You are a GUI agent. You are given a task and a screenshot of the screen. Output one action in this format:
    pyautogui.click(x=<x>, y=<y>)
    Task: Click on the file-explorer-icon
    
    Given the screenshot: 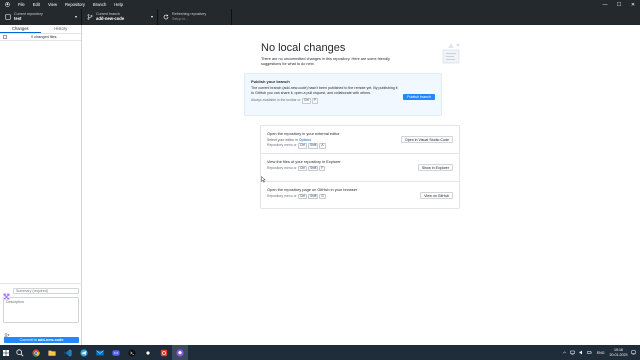 What is the action you would take?
    pyautogui.click(x=52, y=352)
    